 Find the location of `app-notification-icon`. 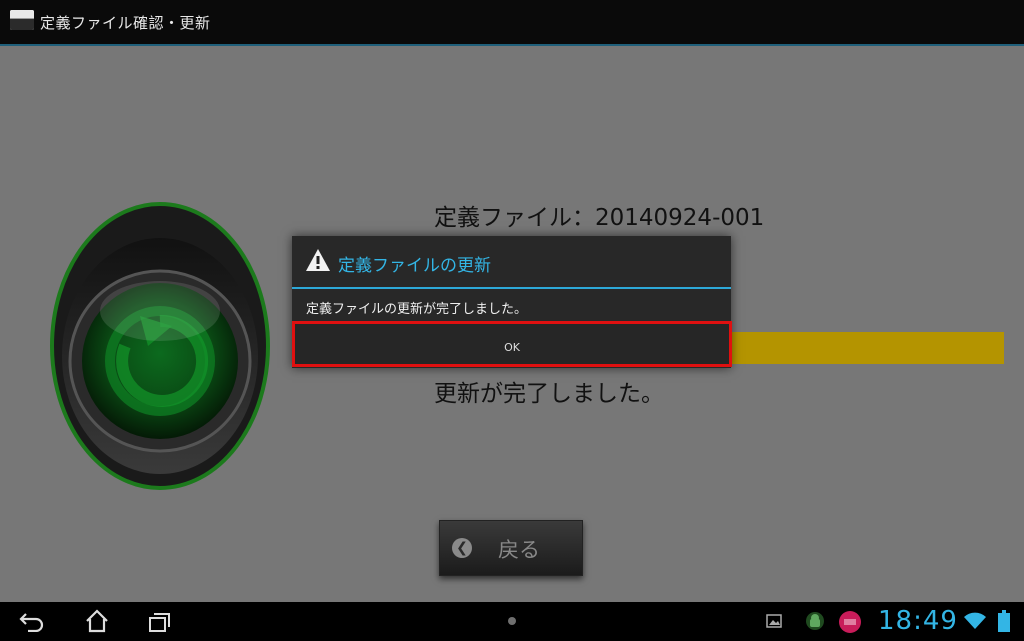

app-notification-icon is located at coordinates (850, 622).